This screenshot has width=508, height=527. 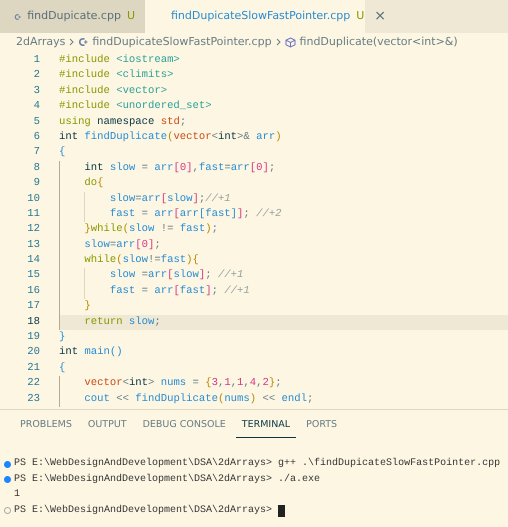 I want to click on line-number: 11, so click(x=33, y=214).